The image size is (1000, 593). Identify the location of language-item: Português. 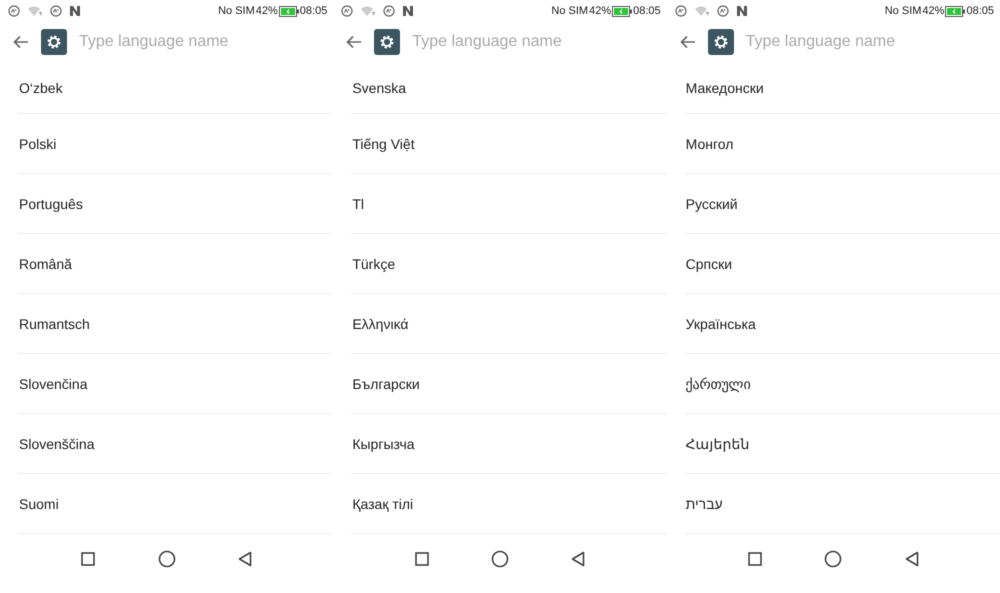
(51, 204).